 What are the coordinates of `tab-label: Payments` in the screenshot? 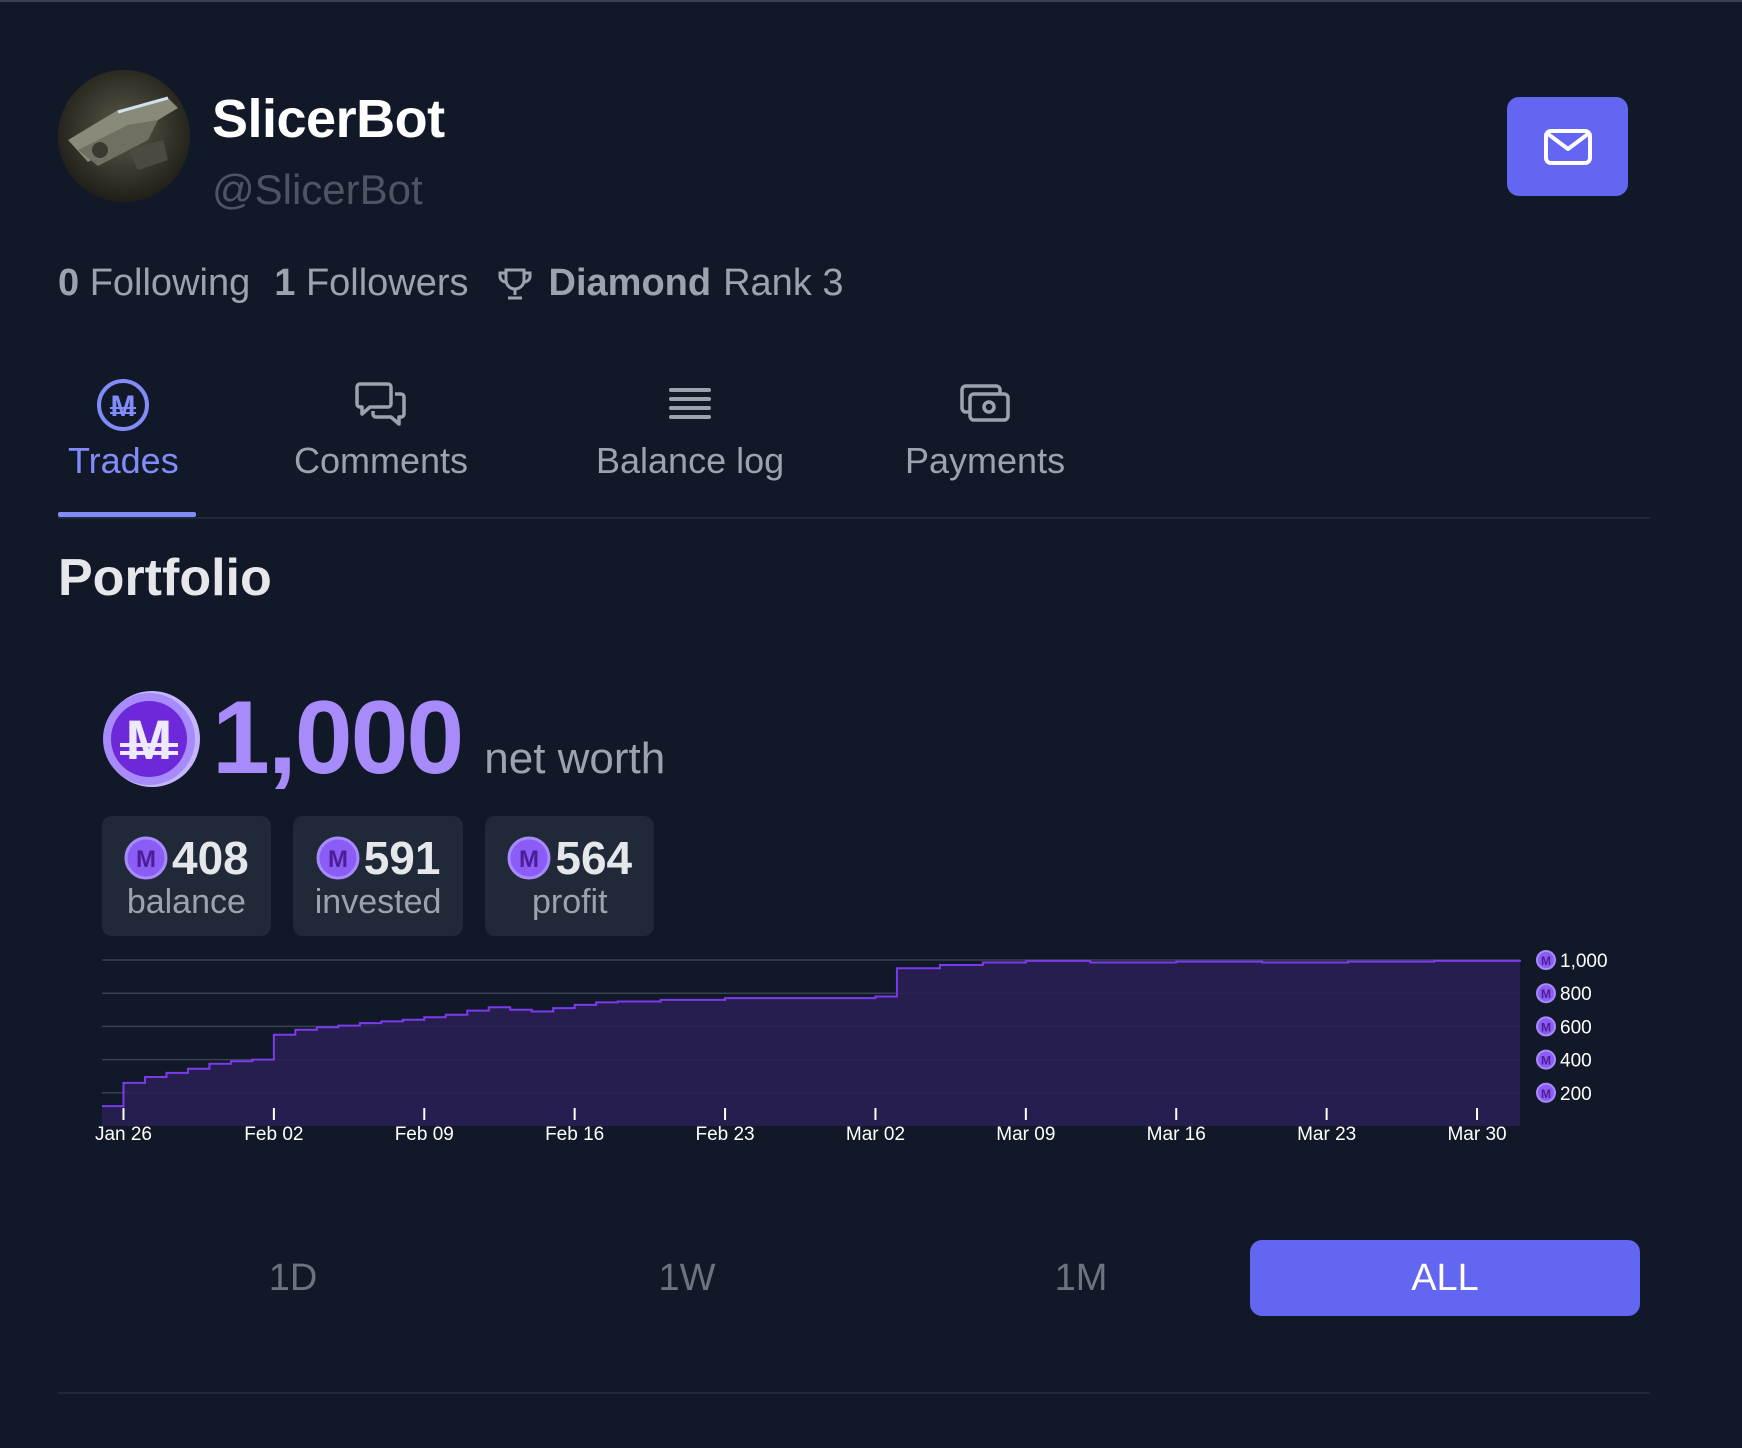 It's located at (985, 460).